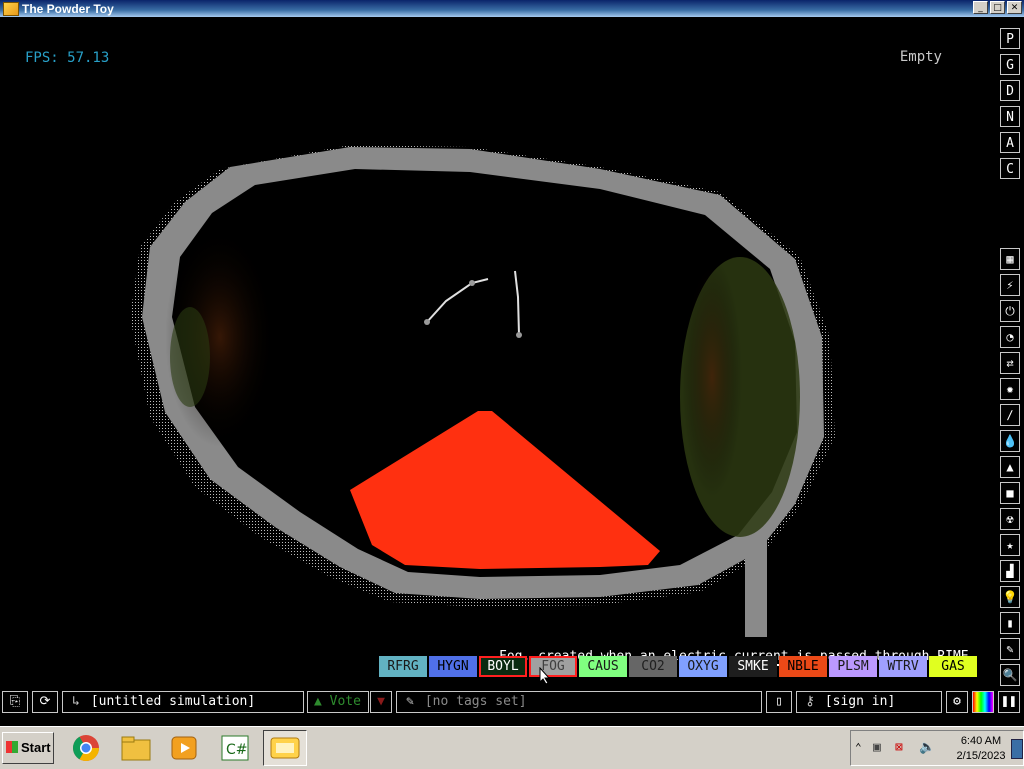 This screenshot has width=1024, height=769. What do you see at coordinates (703, 666) in the screenshot?
I see `element-oxyg: OXYG` at bounding box center [703, 666].